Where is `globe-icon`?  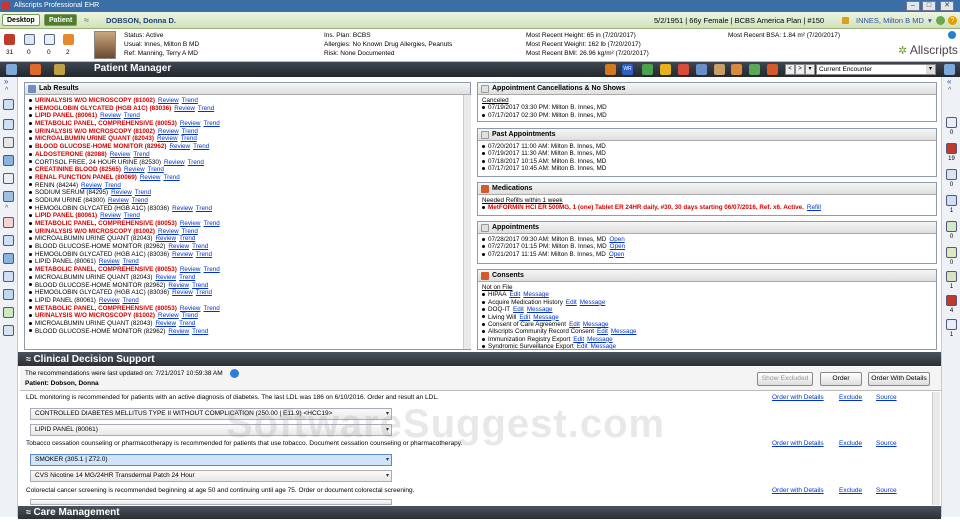
globe-icon is located at coordinates (951, 226).